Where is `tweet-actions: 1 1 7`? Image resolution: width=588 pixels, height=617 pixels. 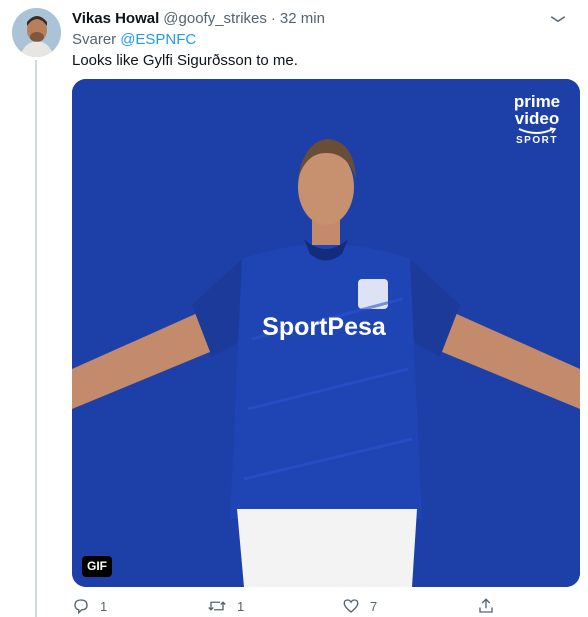 tweet-actions: 1 1 7 is located at coordinates (326, 606).